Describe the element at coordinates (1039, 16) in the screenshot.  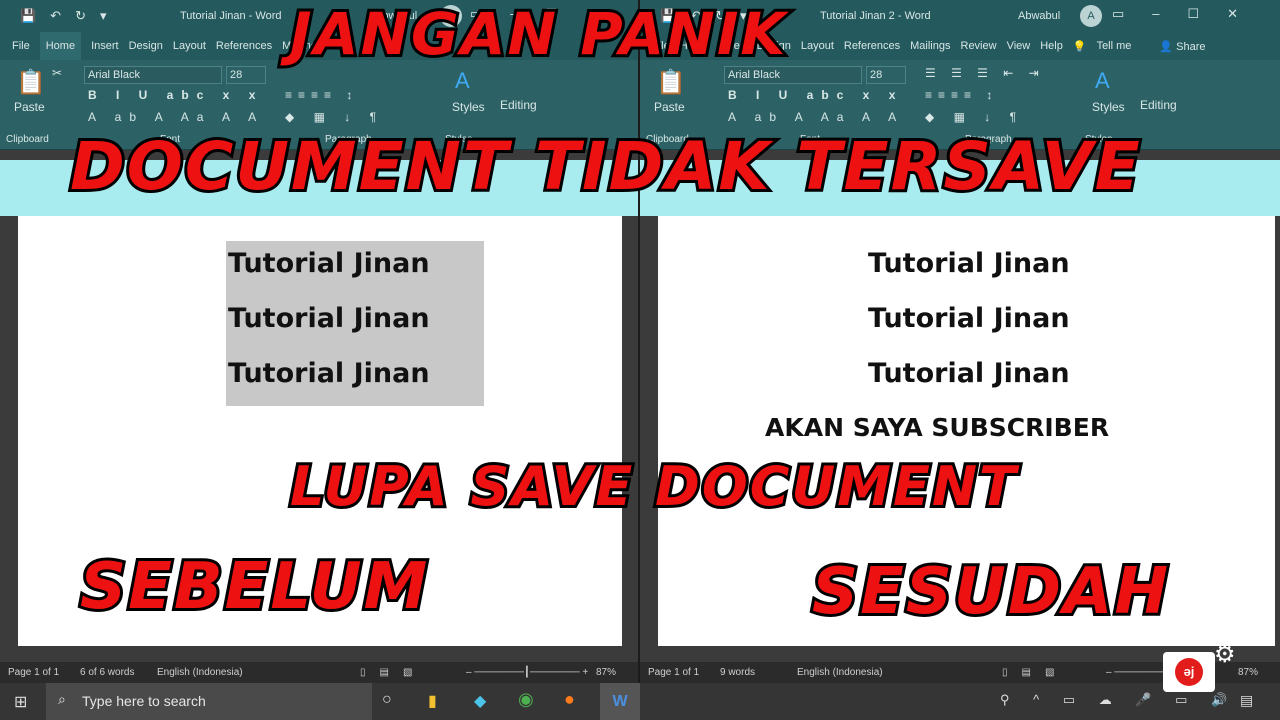
I see `user-name: Abwabul` at that location.